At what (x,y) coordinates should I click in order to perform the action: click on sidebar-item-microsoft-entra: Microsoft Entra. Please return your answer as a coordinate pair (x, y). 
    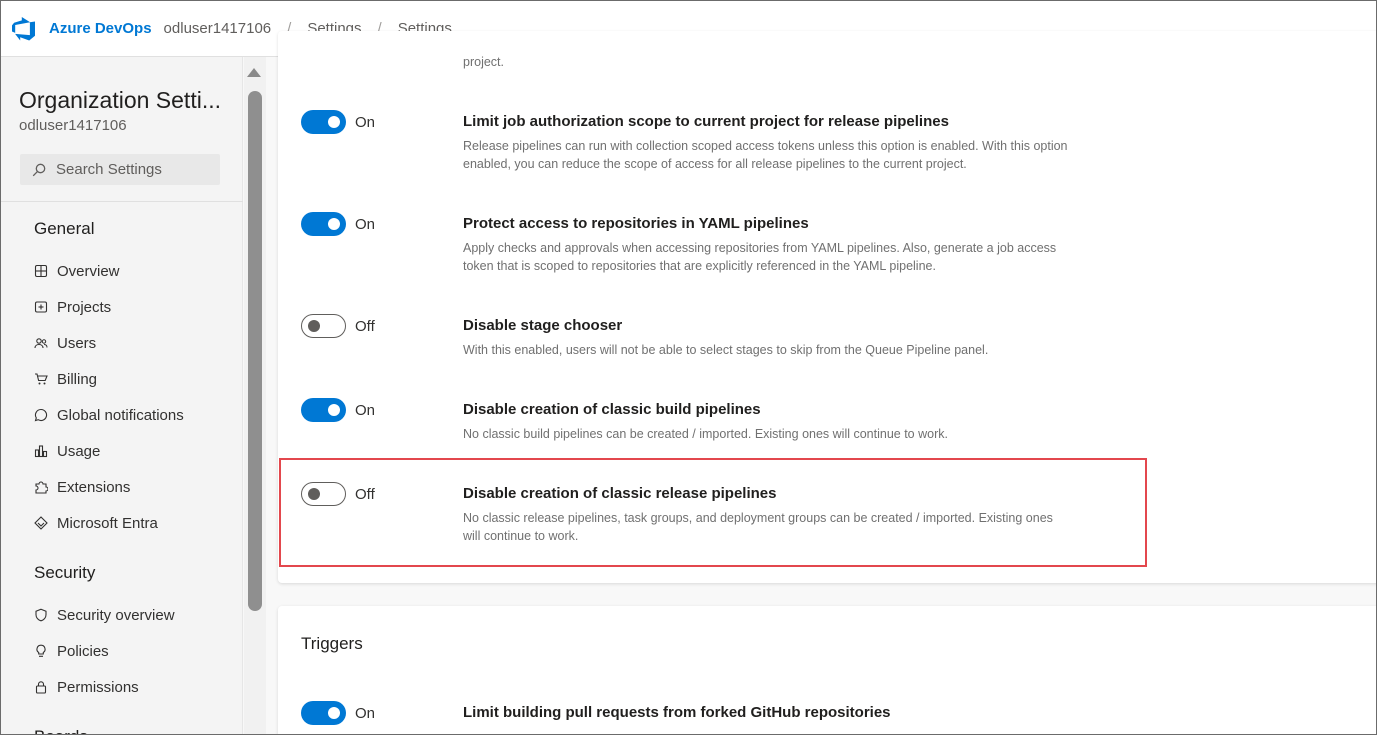
    Looking at the image, I should click on (96, 523).